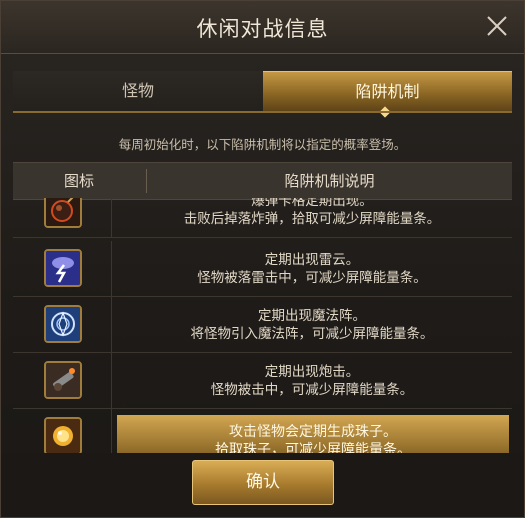 Image resolution: width=525 pixels, height=518 pixels. I want to click on tab-divider, so click(262, 112).